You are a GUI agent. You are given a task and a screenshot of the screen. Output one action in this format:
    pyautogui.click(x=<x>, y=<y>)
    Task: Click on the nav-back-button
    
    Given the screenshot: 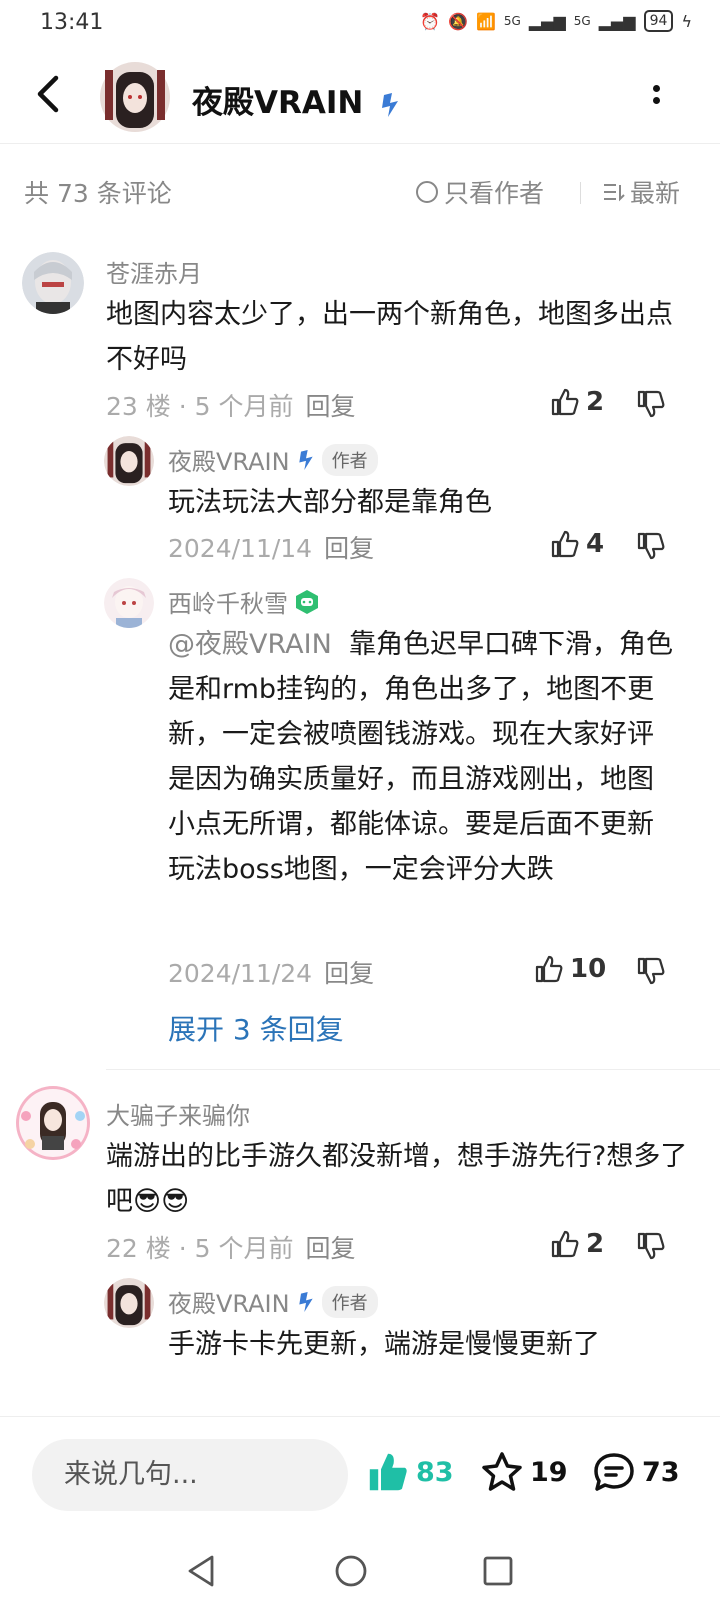 What is the action you would take?
    pyautogui.click(x=201, y=1573)
    